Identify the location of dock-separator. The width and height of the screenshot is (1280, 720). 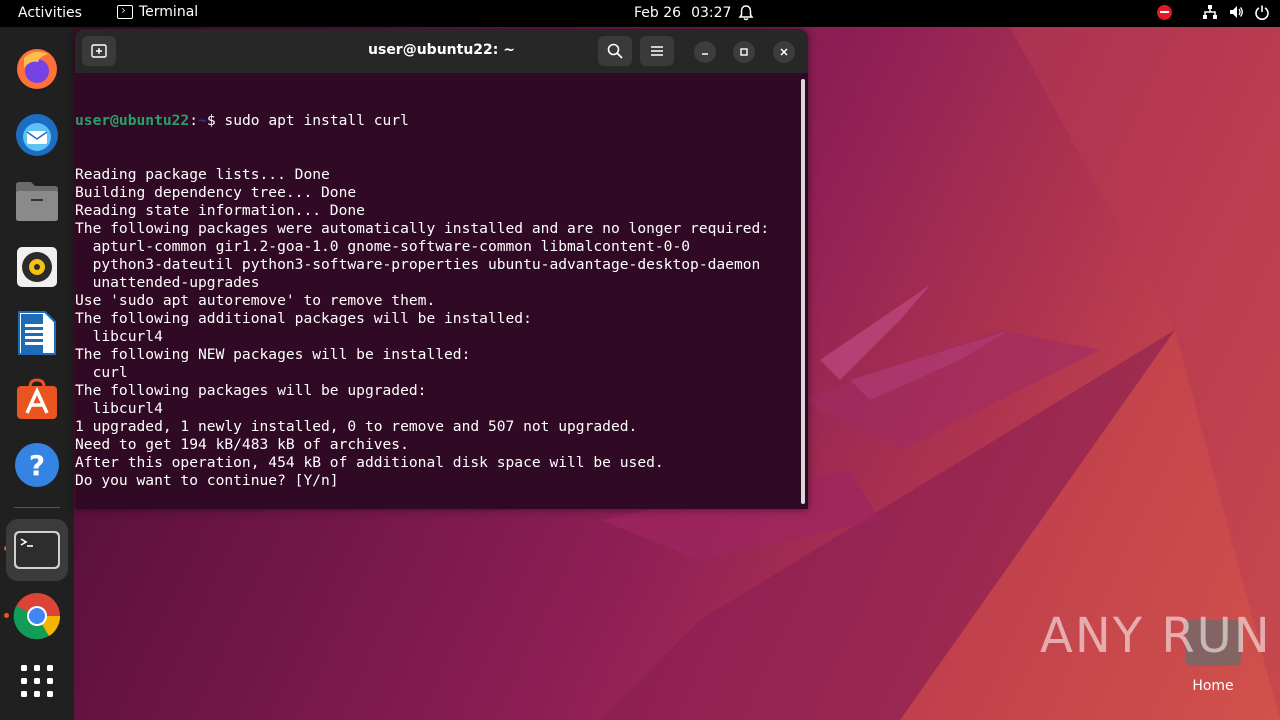
(37, 507).